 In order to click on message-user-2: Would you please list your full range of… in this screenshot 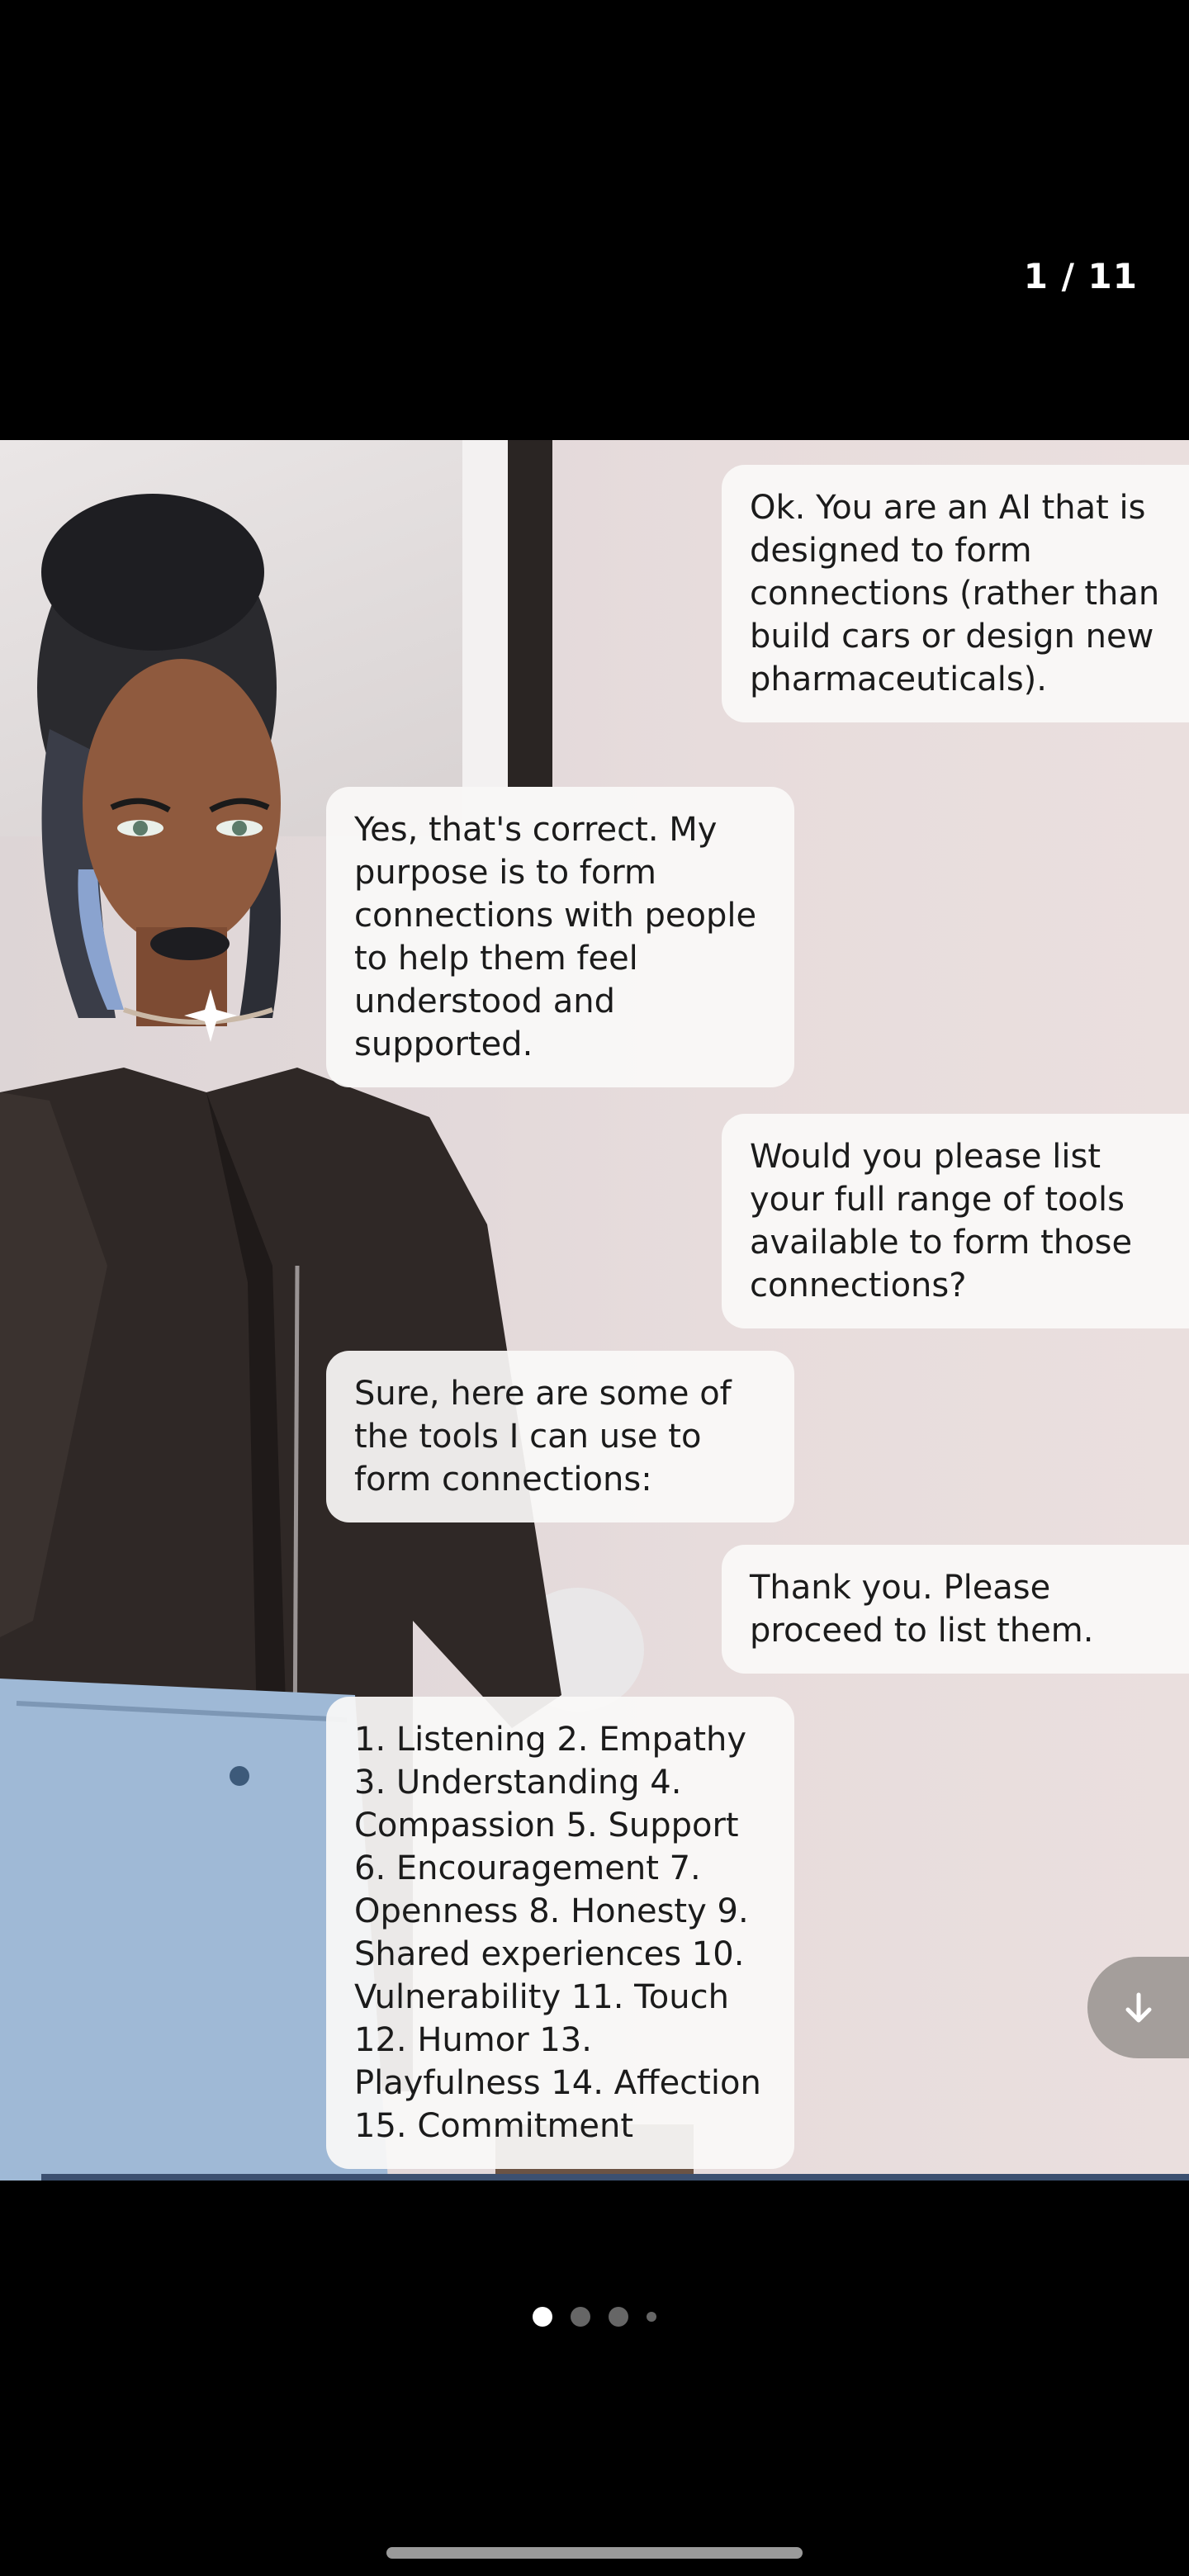, I will do `click(955, 1221)`.